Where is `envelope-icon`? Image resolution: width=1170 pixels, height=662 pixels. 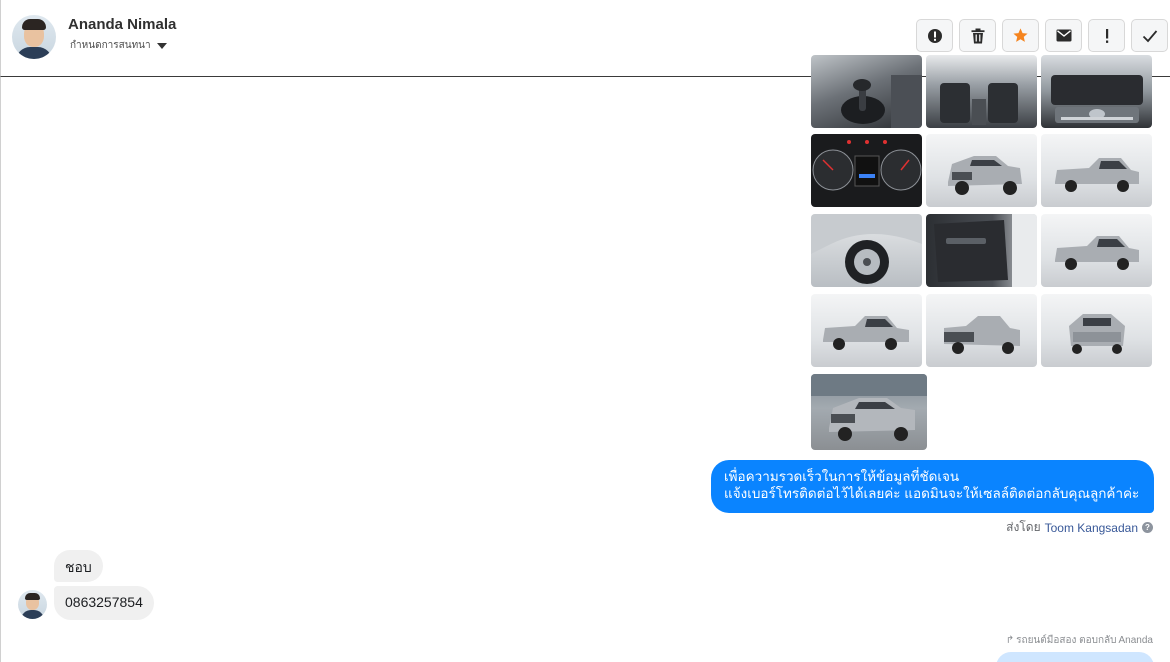 envelope-icon is located at coordinates (1063, 35).